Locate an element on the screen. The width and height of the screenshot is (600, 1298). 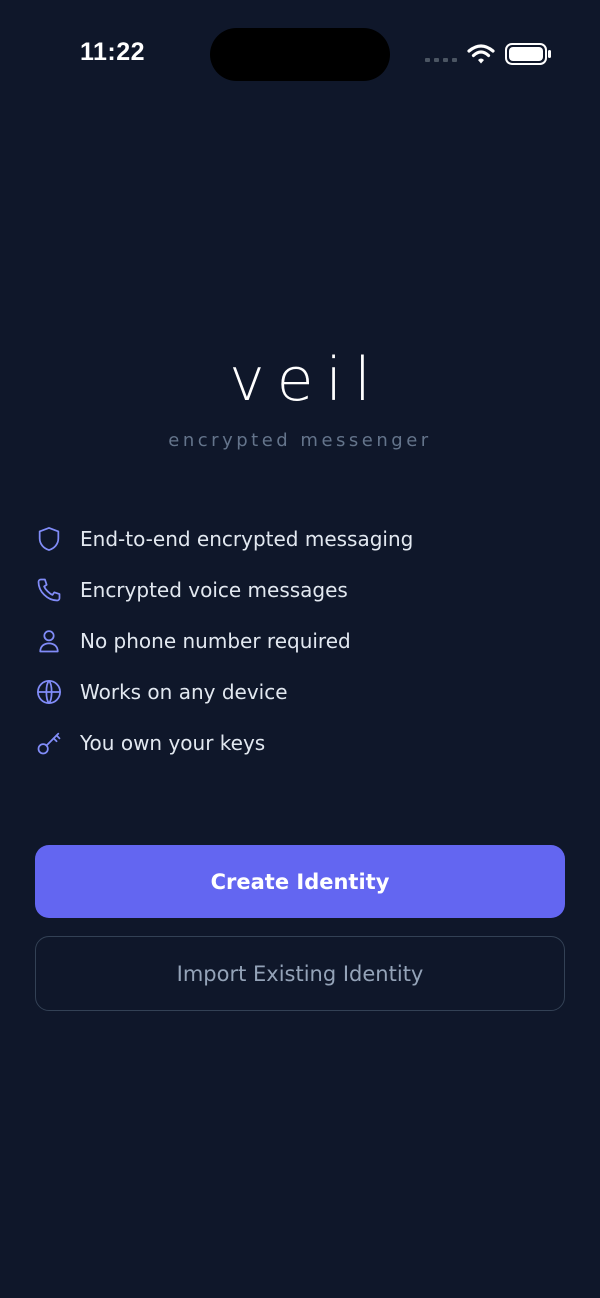
feature-item: You own your keys is located at coordinates (300, 742).